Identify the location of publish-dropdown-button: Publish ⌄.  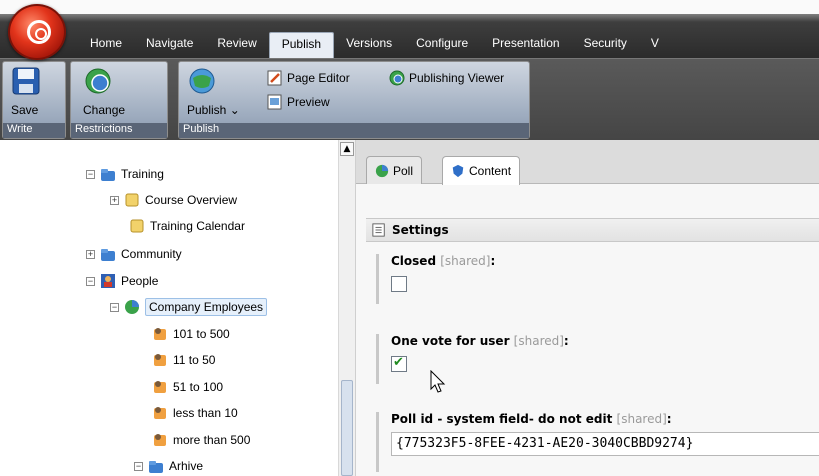
(213, 91).